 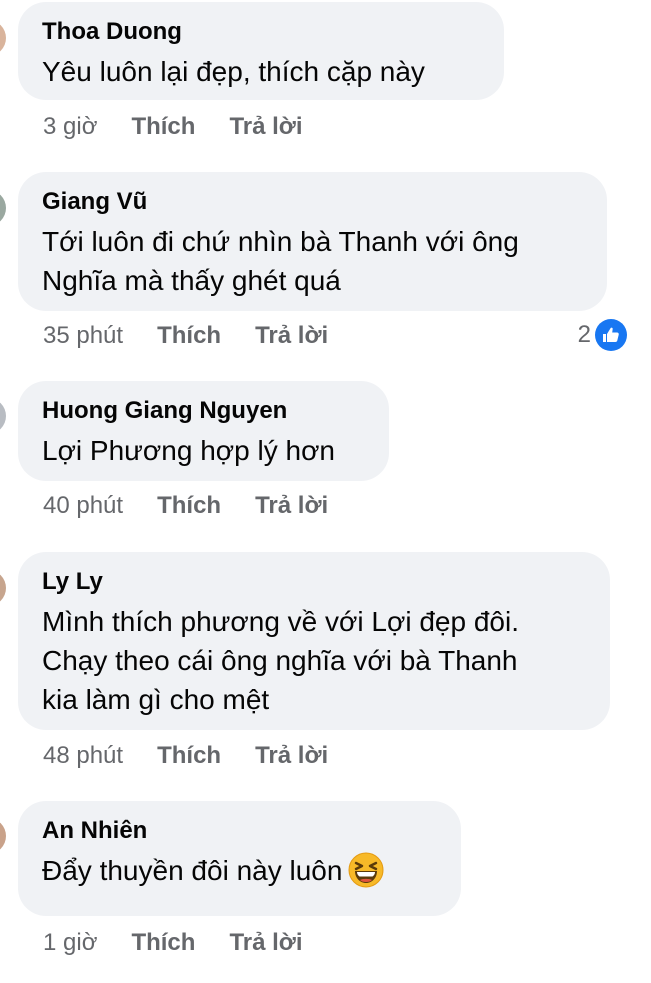 I want to click on comment-time: 3 giờ, so click(x=70, y=127).